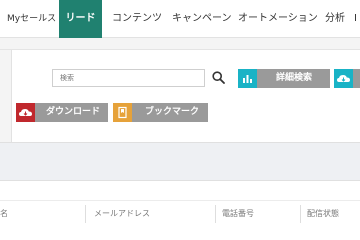 Image resolution: width=360 pixels, height=240 pixels. Describe the element at coordinates (335, 19) in the screenshot. I see `nav-item-analytics: 分析` at that location.